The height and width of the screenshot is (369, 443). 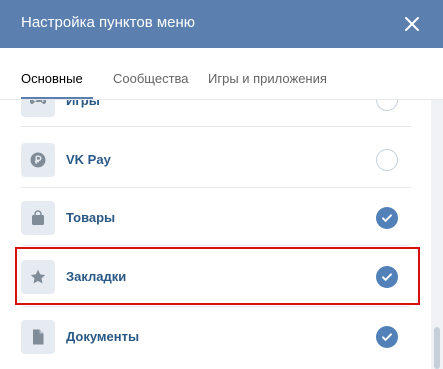 I want to click on close-icon, so click(x=412, y=24).